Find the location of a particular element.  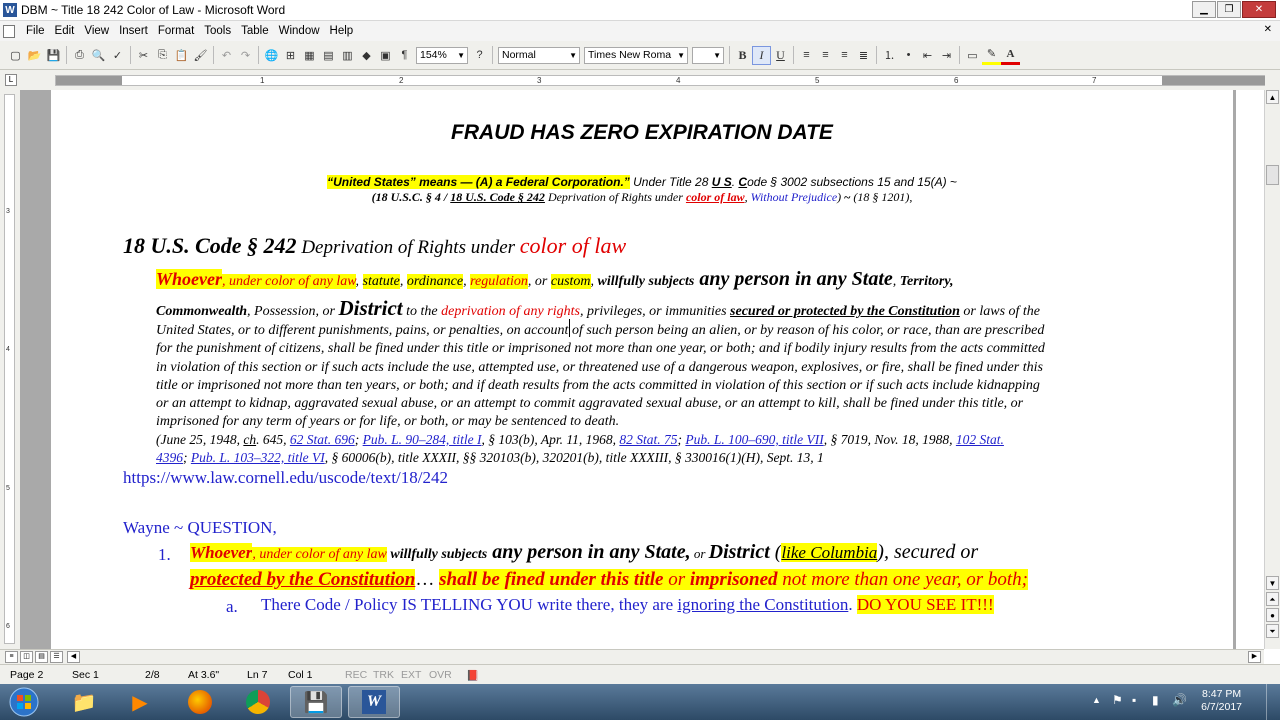

citation-link: 18 U.S. Code § 242 is located at coordinates (497, 197).